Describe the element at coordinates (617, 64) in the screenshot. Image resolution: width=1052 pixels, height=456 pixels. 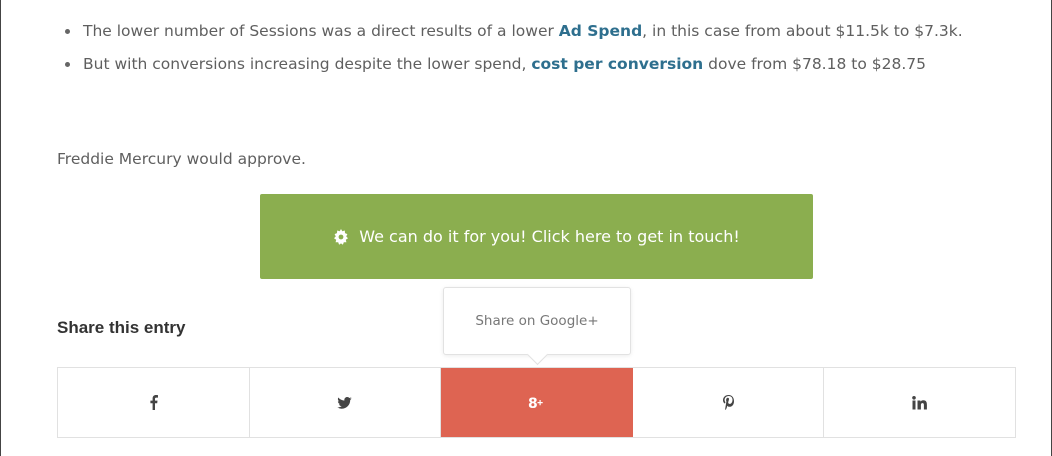
I see `cost-per-conversion-link: cost per conversion` at that location.